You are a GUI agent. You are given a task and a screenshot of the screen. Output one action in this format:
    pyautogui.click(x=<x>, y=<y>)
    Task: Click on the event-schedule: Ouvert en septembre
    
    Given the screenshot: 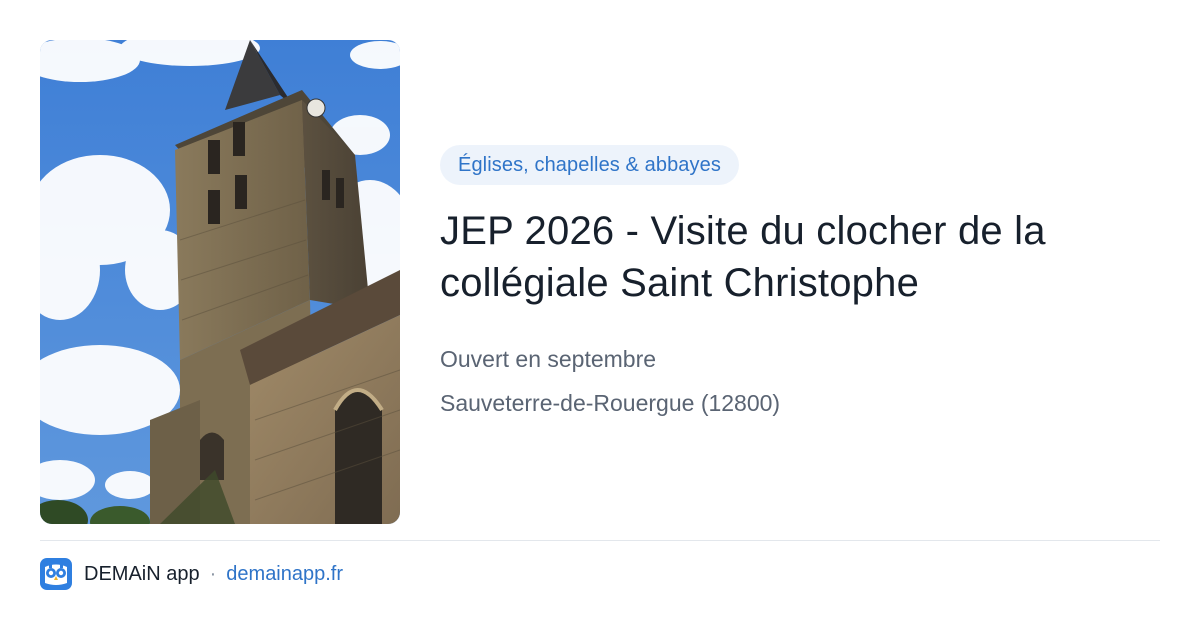 What is the action you would take?
    pyautogui.click(x=548, y=359)
    